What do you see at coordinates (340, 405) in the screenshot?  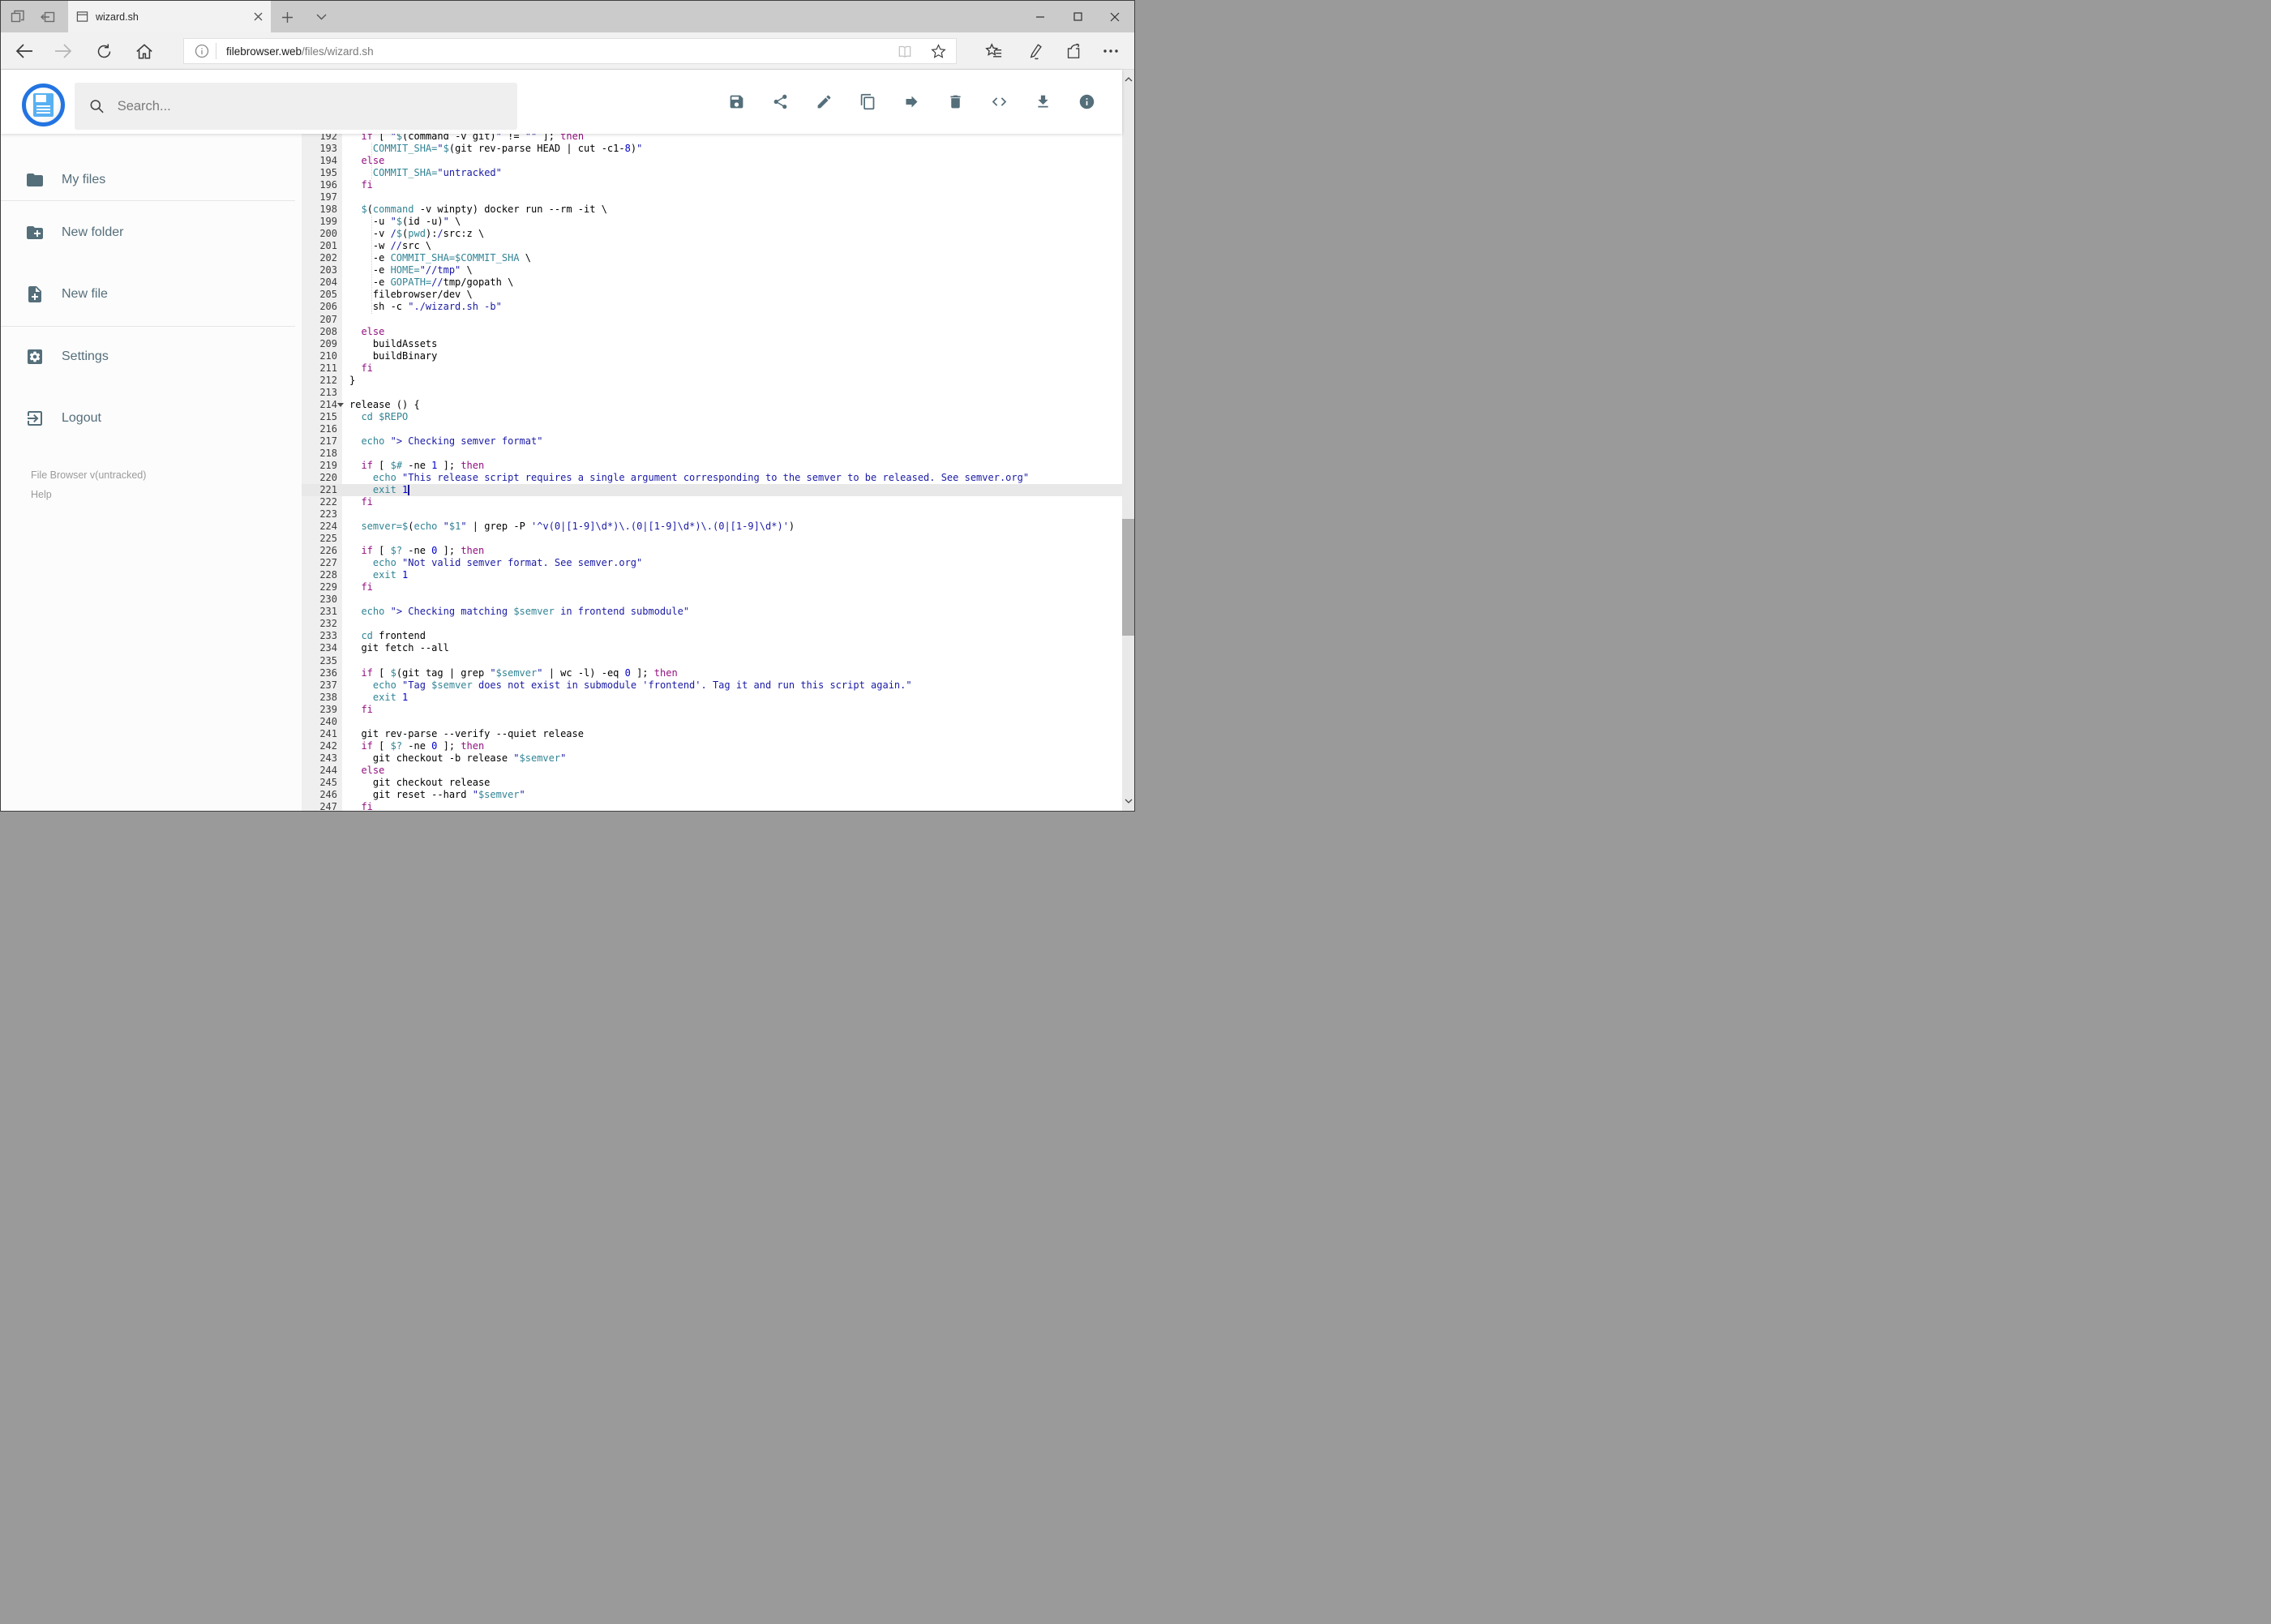 I see `fold-toggle-icon` at bounding box center [340, 405].